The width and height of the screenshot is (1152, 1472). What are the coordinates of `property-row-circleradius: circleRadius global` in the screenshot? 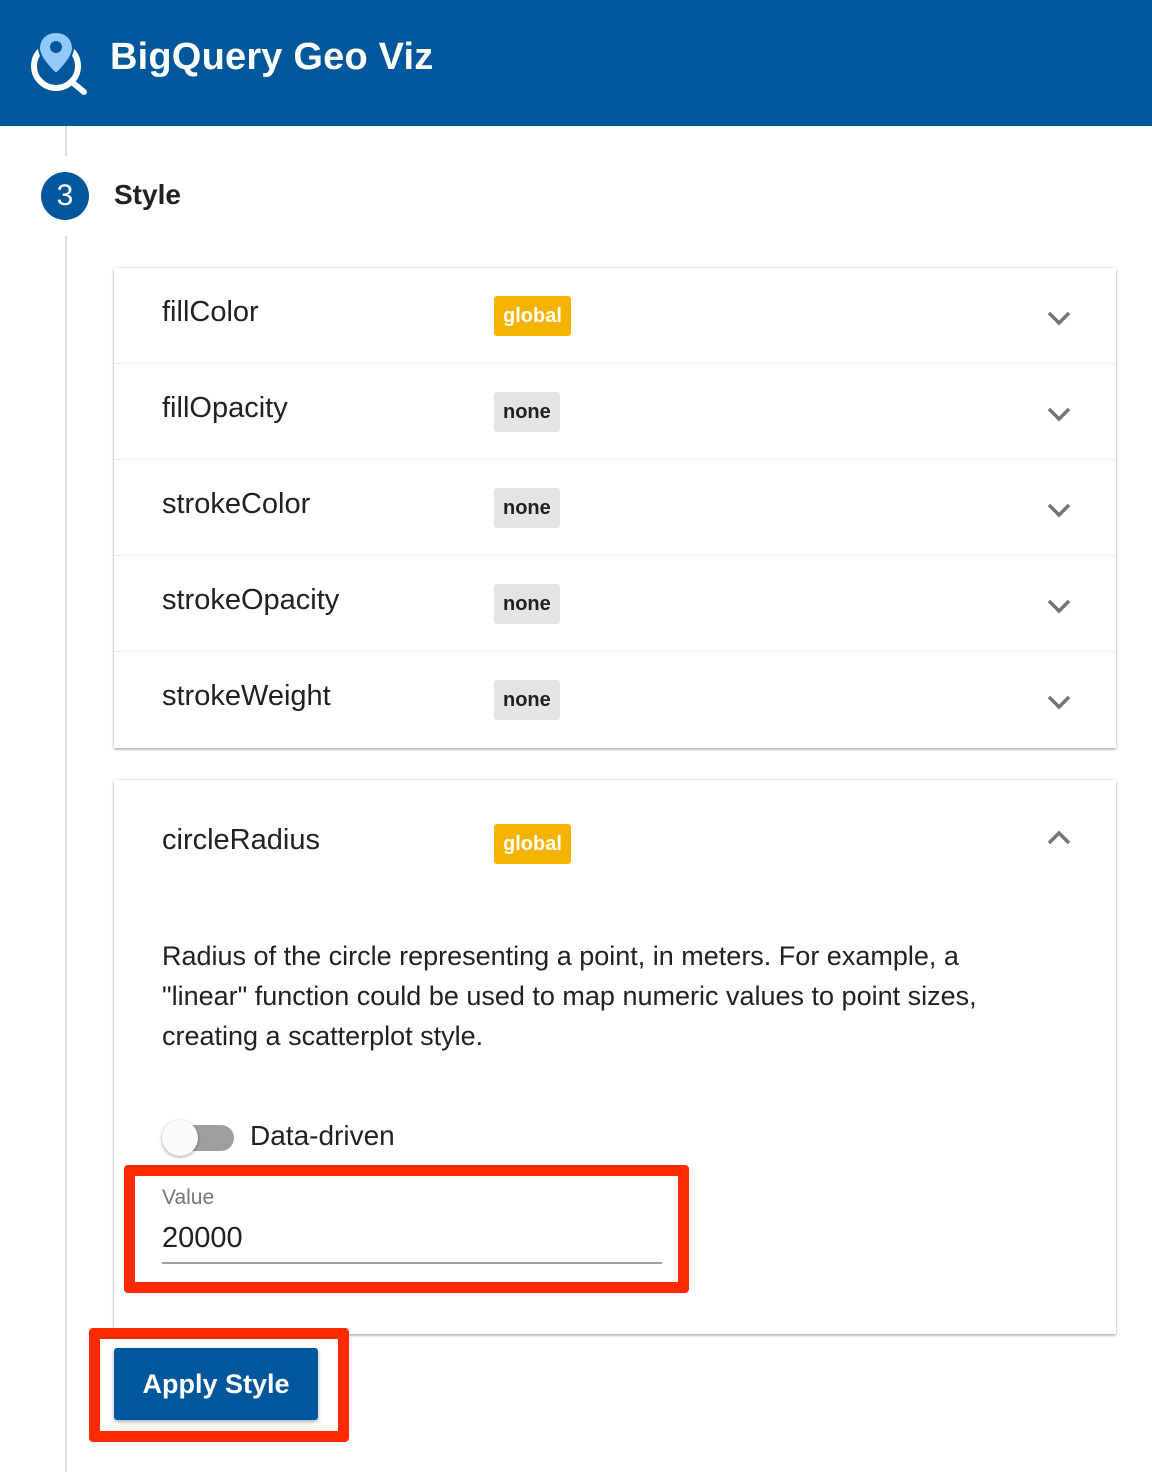 It's located at (615, 843).